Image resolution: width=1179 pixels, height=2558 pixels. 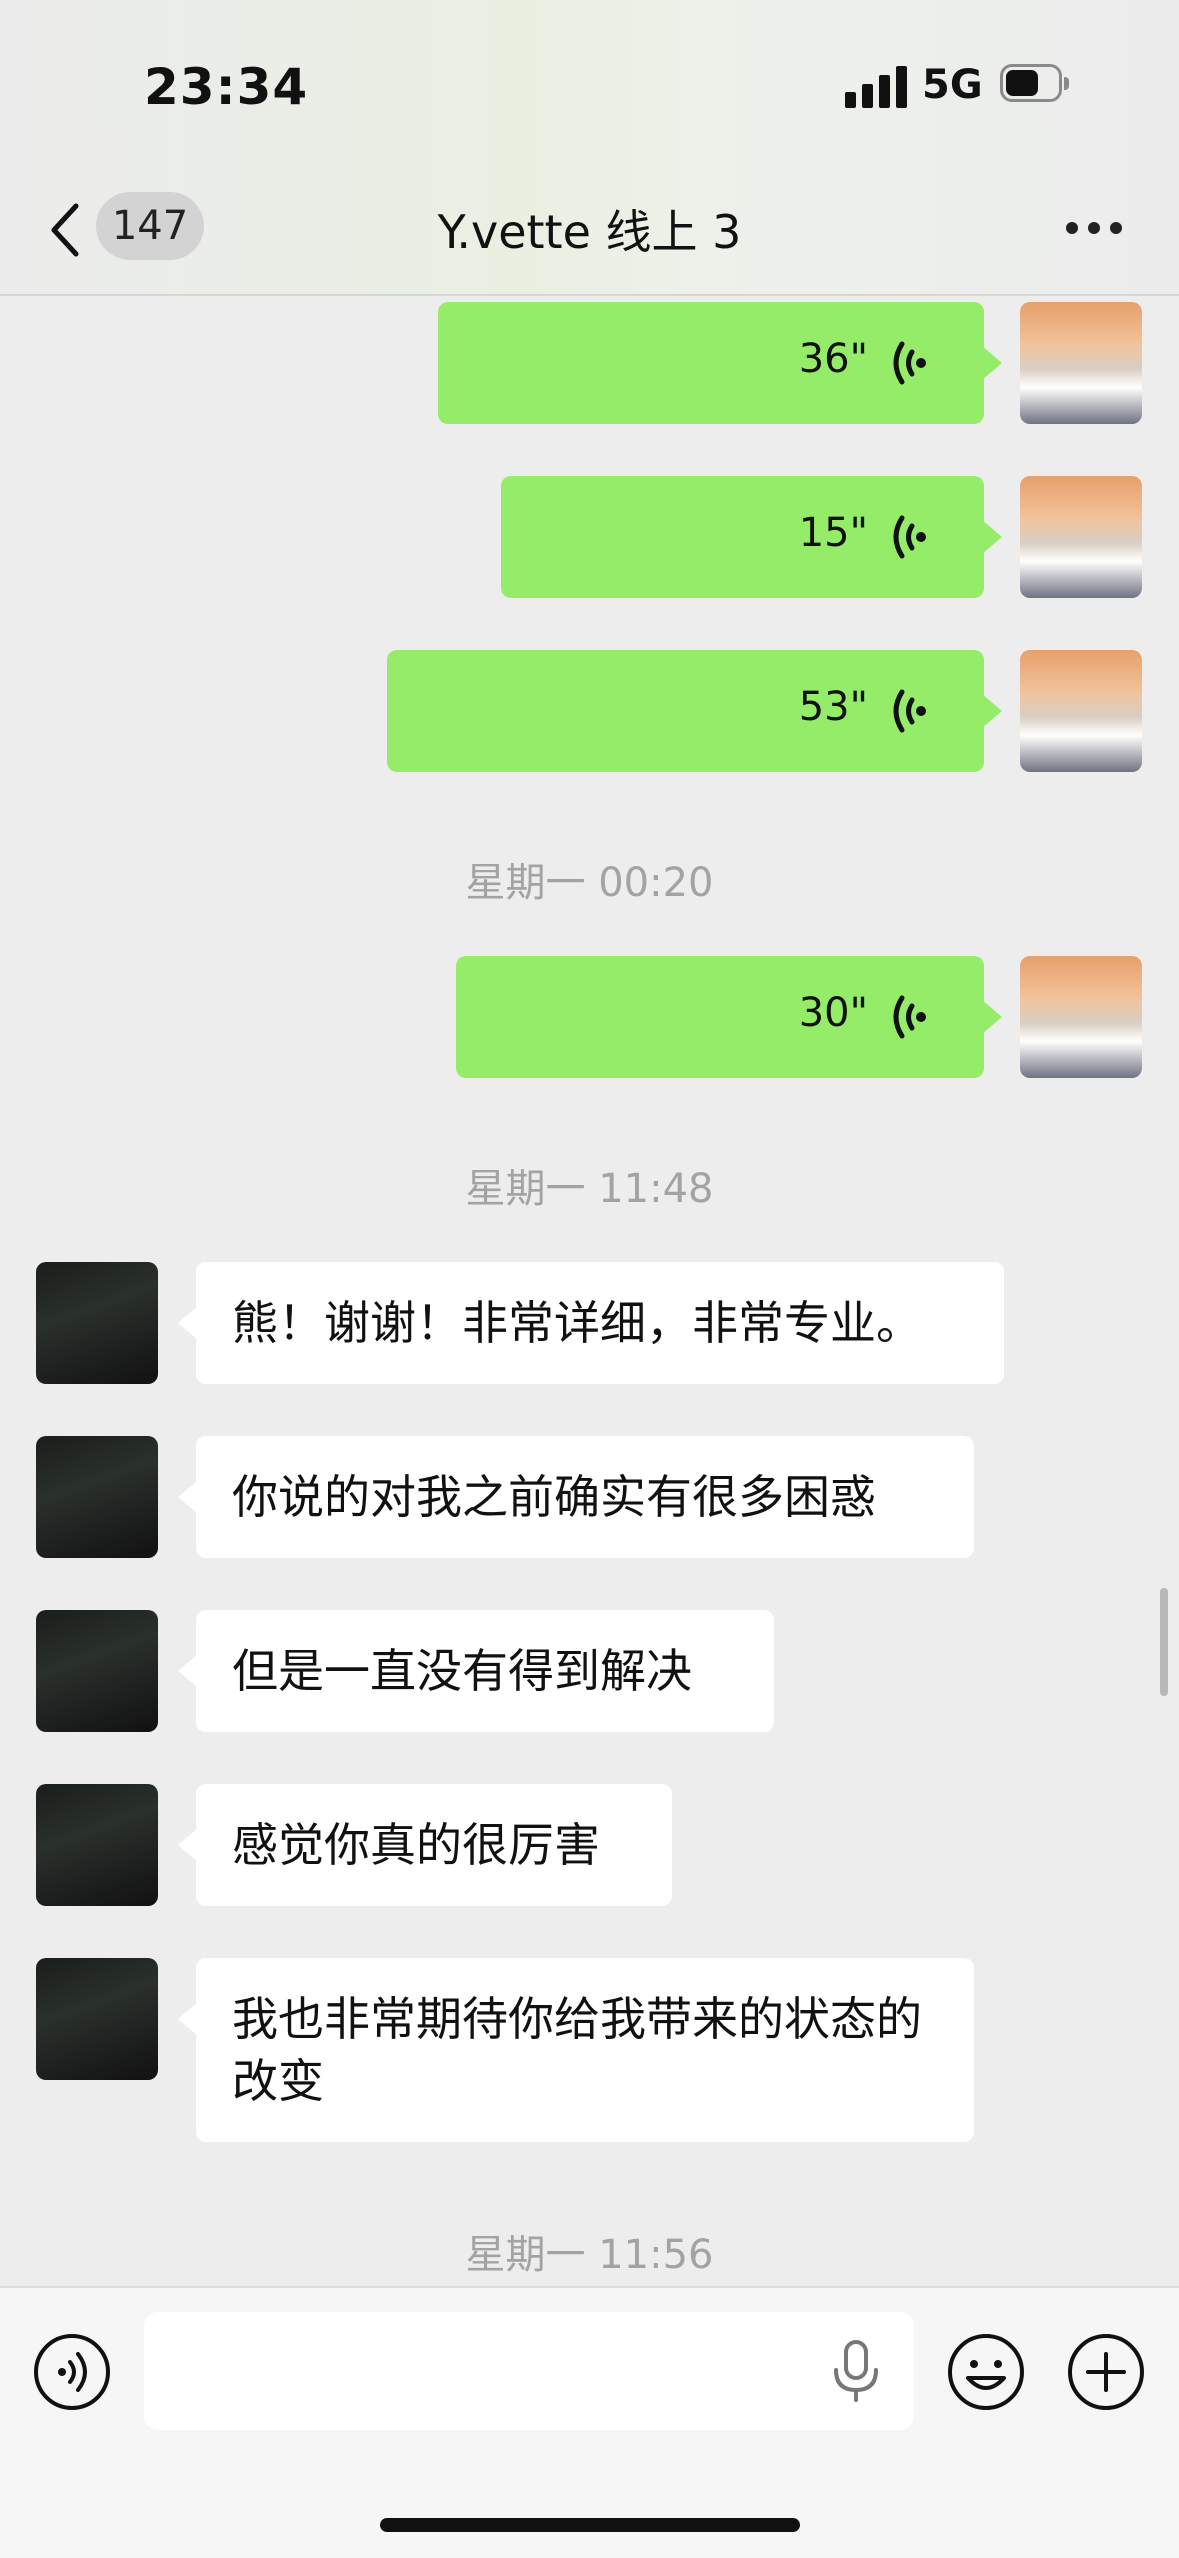 What do you see at coordinates (729, 1017) in the screenshot?
I see `voice-message: 30"` at bounding box center [729, 1017].